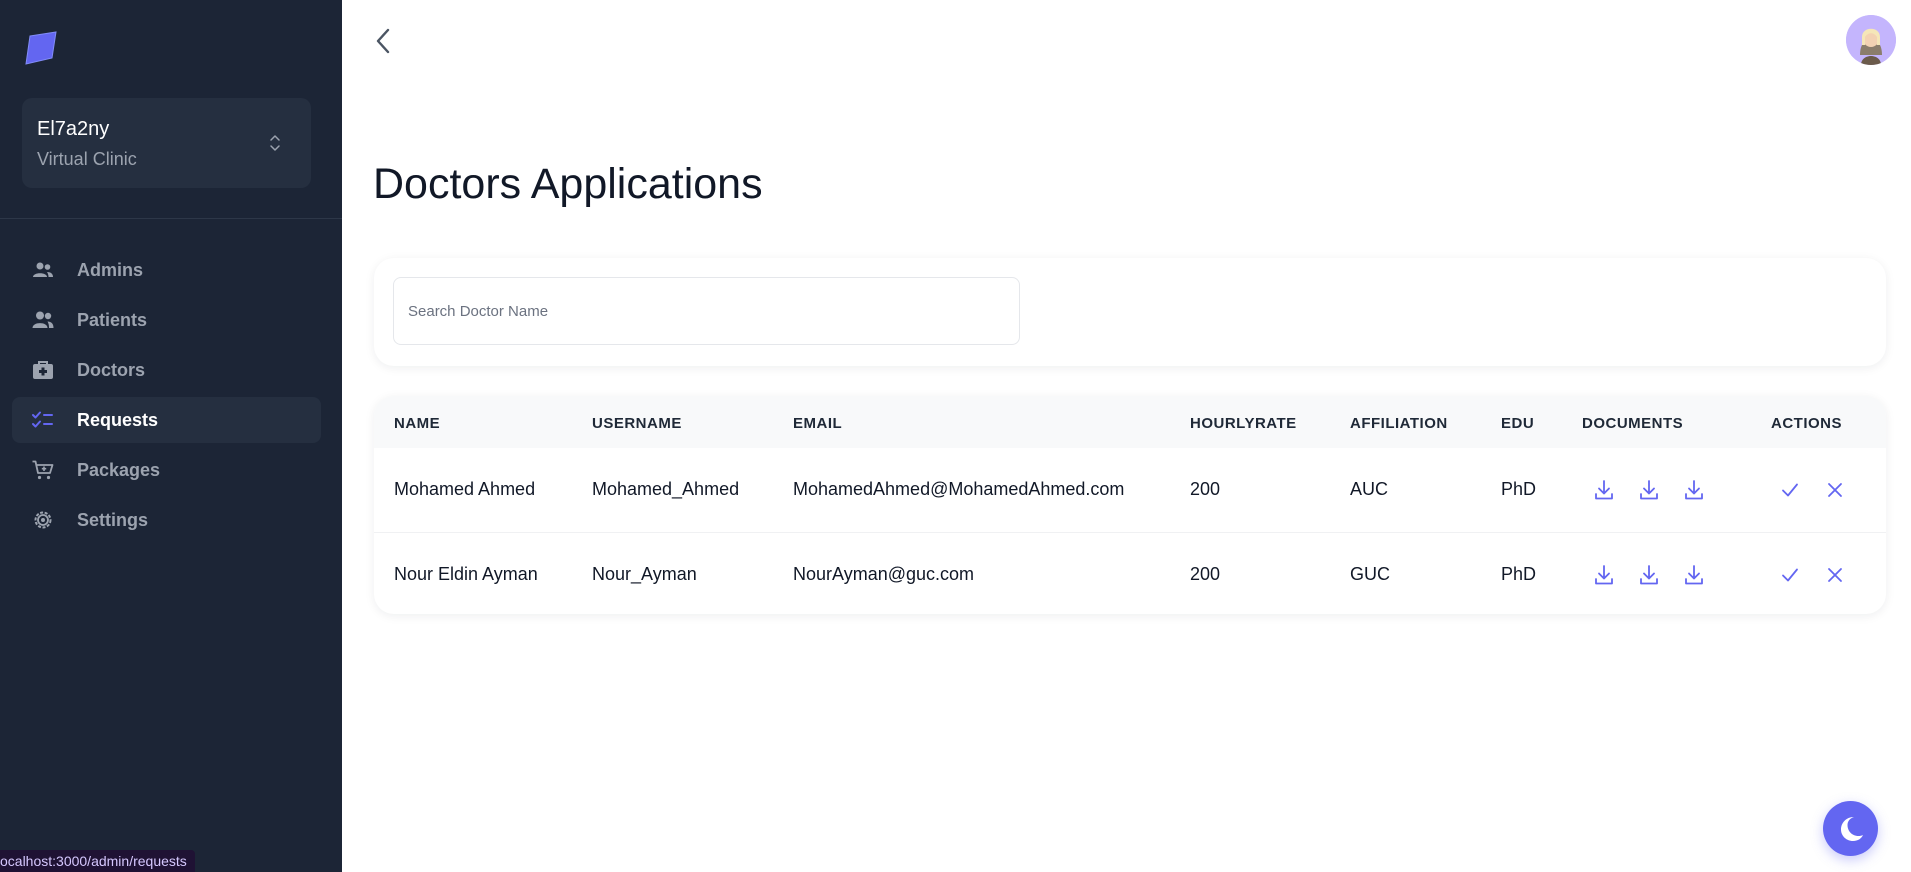  I want to click on moon-icon, so click(1852, 829).